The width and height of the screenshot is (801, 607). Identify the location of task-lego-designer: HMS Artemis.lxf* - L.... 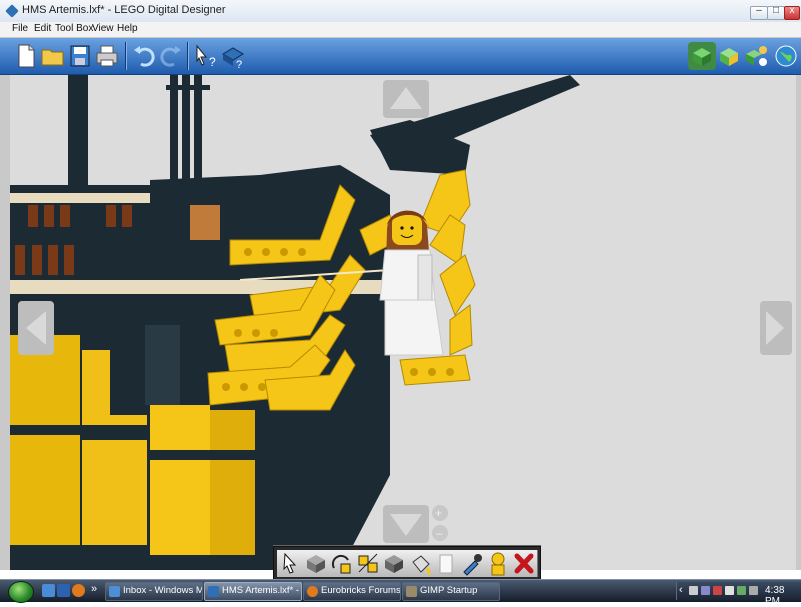
(253, 591).